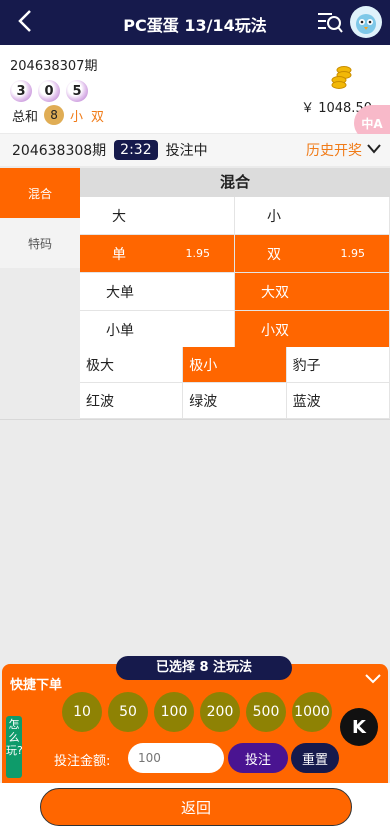 This screenshot has height=836, width=390. I want to click on current-period: 204638308期, so click(59, 151).